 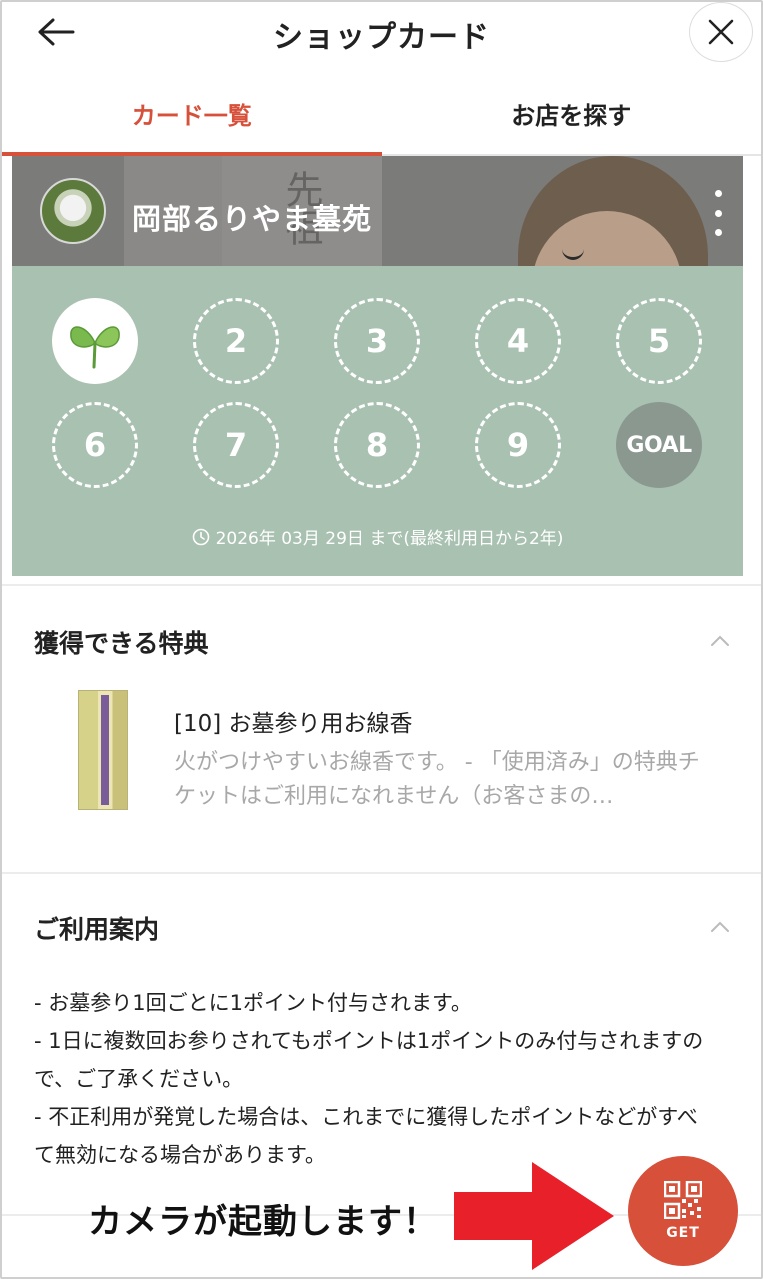 What do you see at coordinates (518, 341) in the screenshot?
I see `stamp-4: 4` at bounding box center [518, 341].